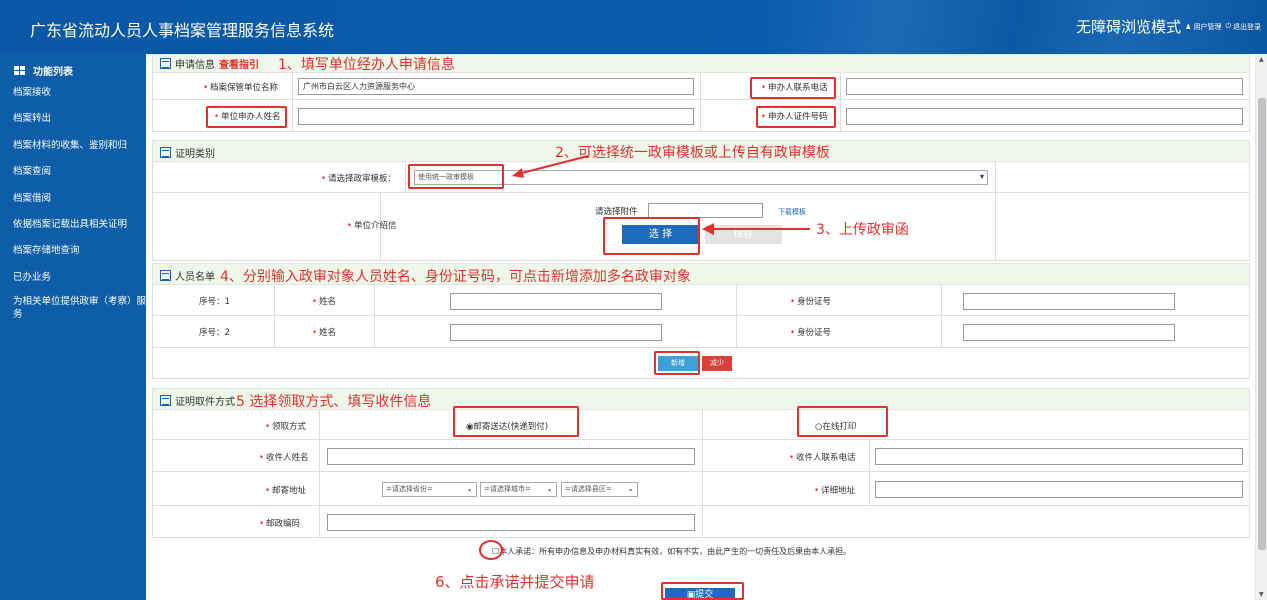  Describe the element at coordinates (701, 425) in the screenshot. I see `form-row: • 领取方式 ◉邮寄送达(快递到付) ○在线打印` at that location.